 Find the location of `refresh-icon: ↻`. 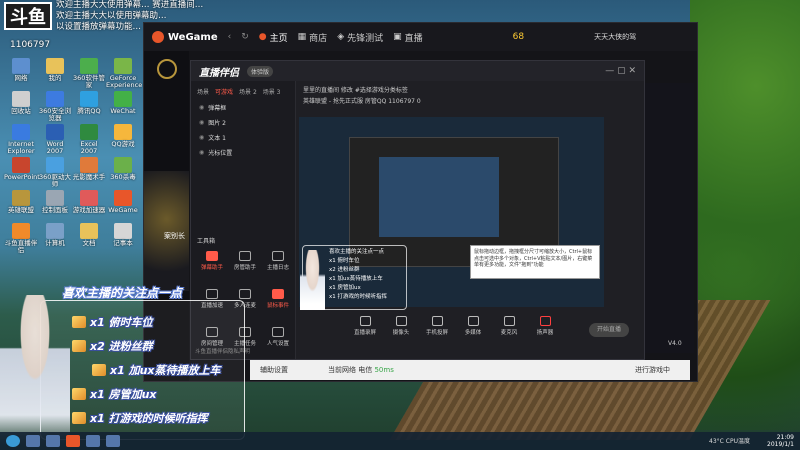

refresh-icon: ↻ is located at coordinates (245, 37).